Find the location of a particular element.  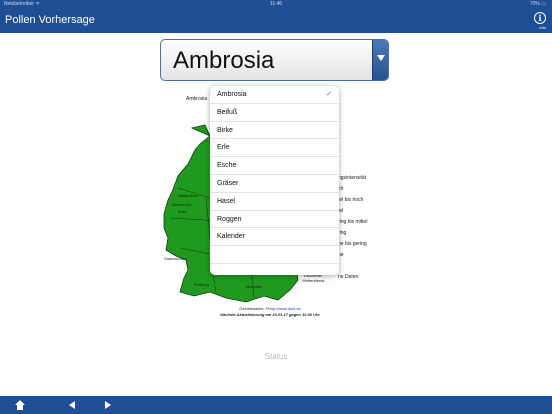

navigation-bar: Pollen Vorhersage i Info is located at coordinates (276, 21).